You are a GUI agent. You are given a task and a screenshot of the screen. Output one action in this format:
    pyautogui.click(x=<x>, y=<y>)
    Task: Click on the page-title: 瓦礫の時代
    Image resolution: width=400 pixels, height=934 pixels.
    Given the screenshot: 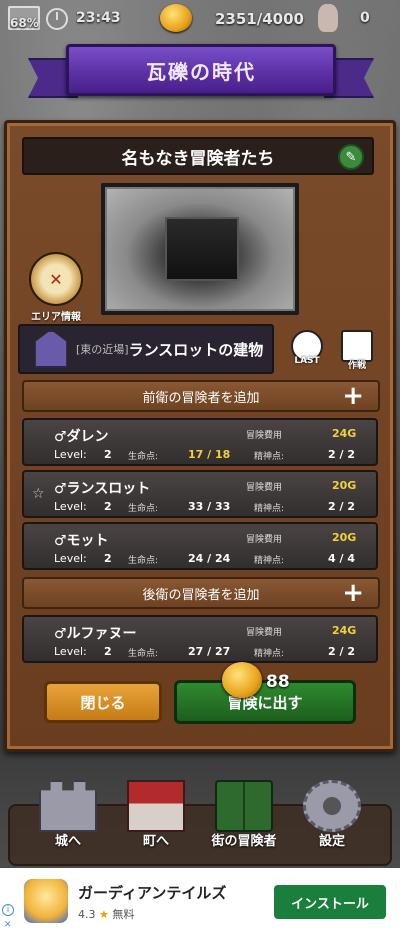 What is the action you would take?
    pyautogui.click(x=201, y=70)
    